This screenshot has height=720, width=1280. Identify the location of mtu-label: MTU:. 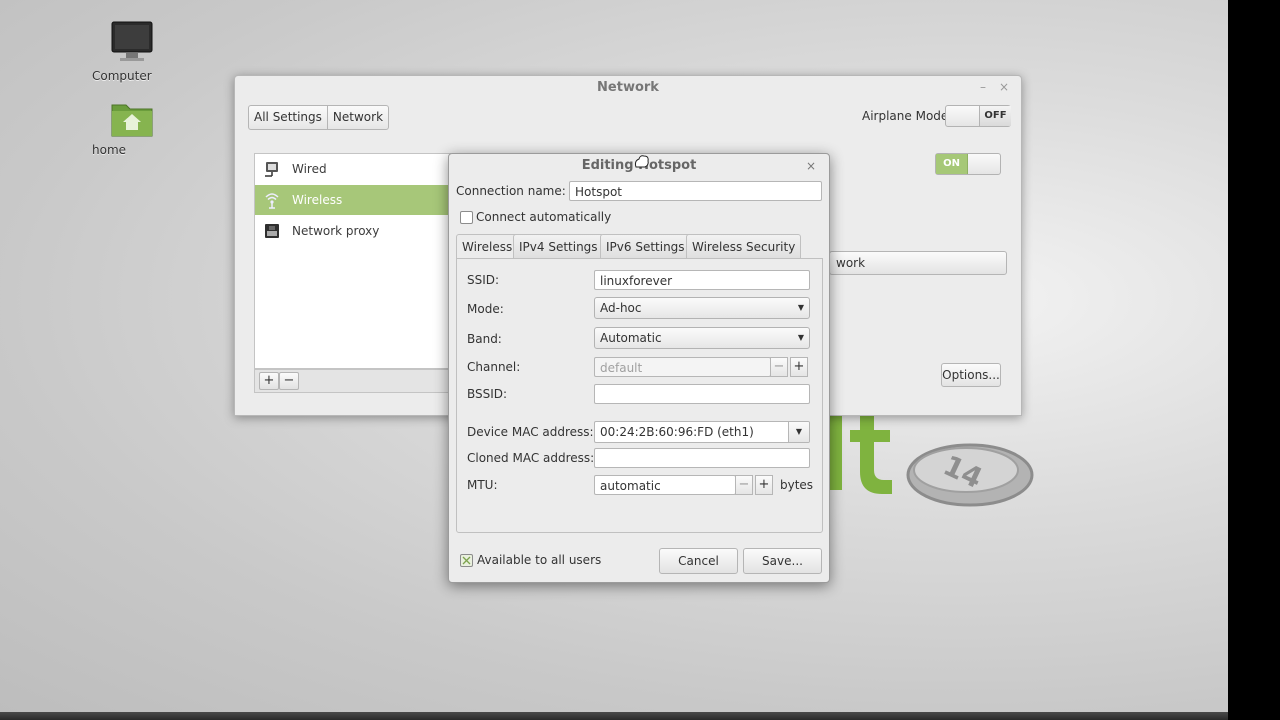
(482, 485).